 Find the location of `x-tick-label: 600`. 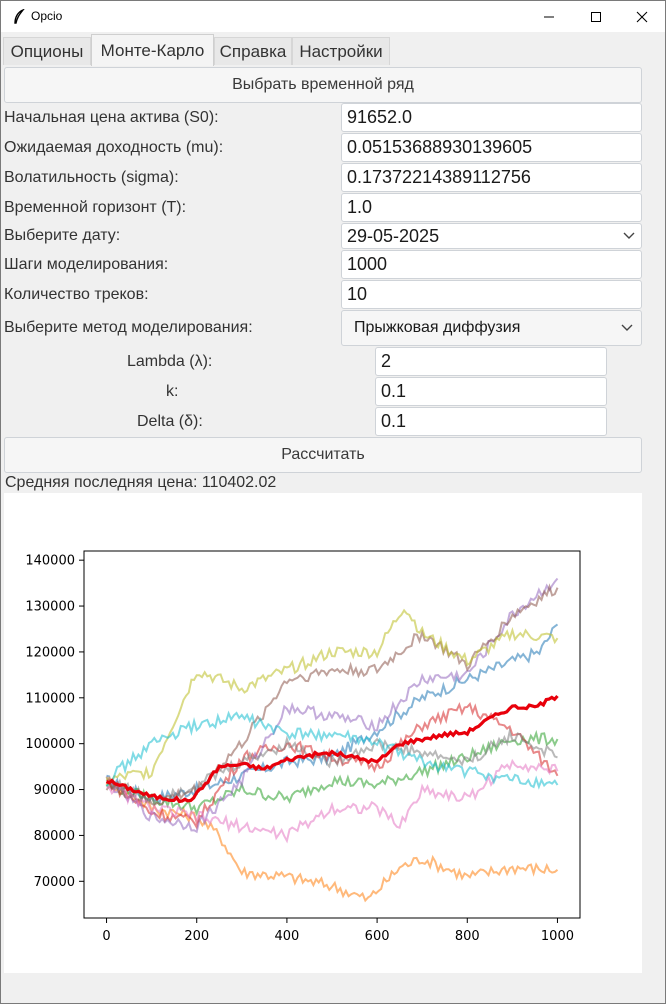

x-tick-label: 600 is located at coordinates (377, 936).